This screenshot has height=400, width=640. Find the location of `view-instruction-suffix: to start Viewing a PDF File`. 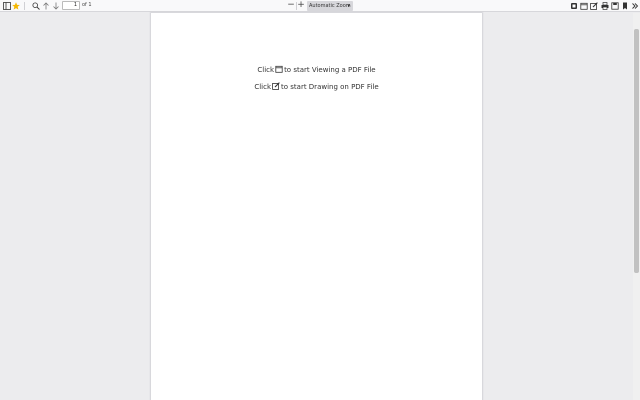

view-instruction-suffix: to start Viewing a PDF File is located at coordinates (330, 70).